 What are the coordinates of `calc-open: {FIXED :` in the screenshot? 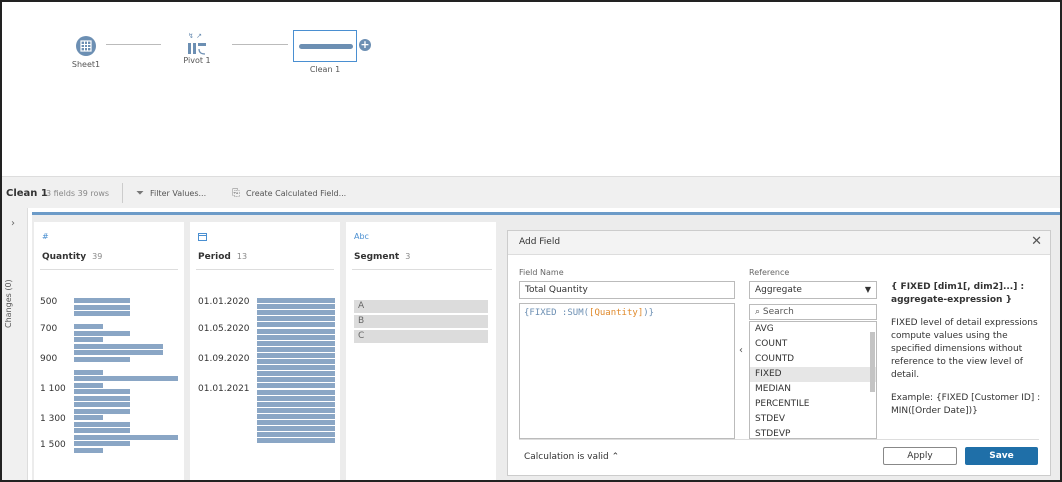 It's located at (546, 313).